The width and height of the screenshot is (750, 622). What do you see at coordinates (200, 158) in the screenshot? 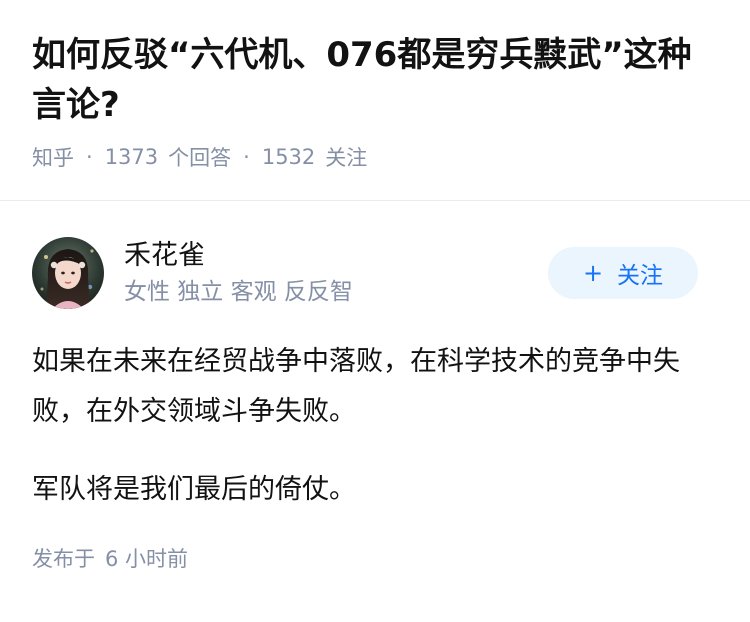
I see `answer-count-label: 个回答` at bounding box center [200, 158].